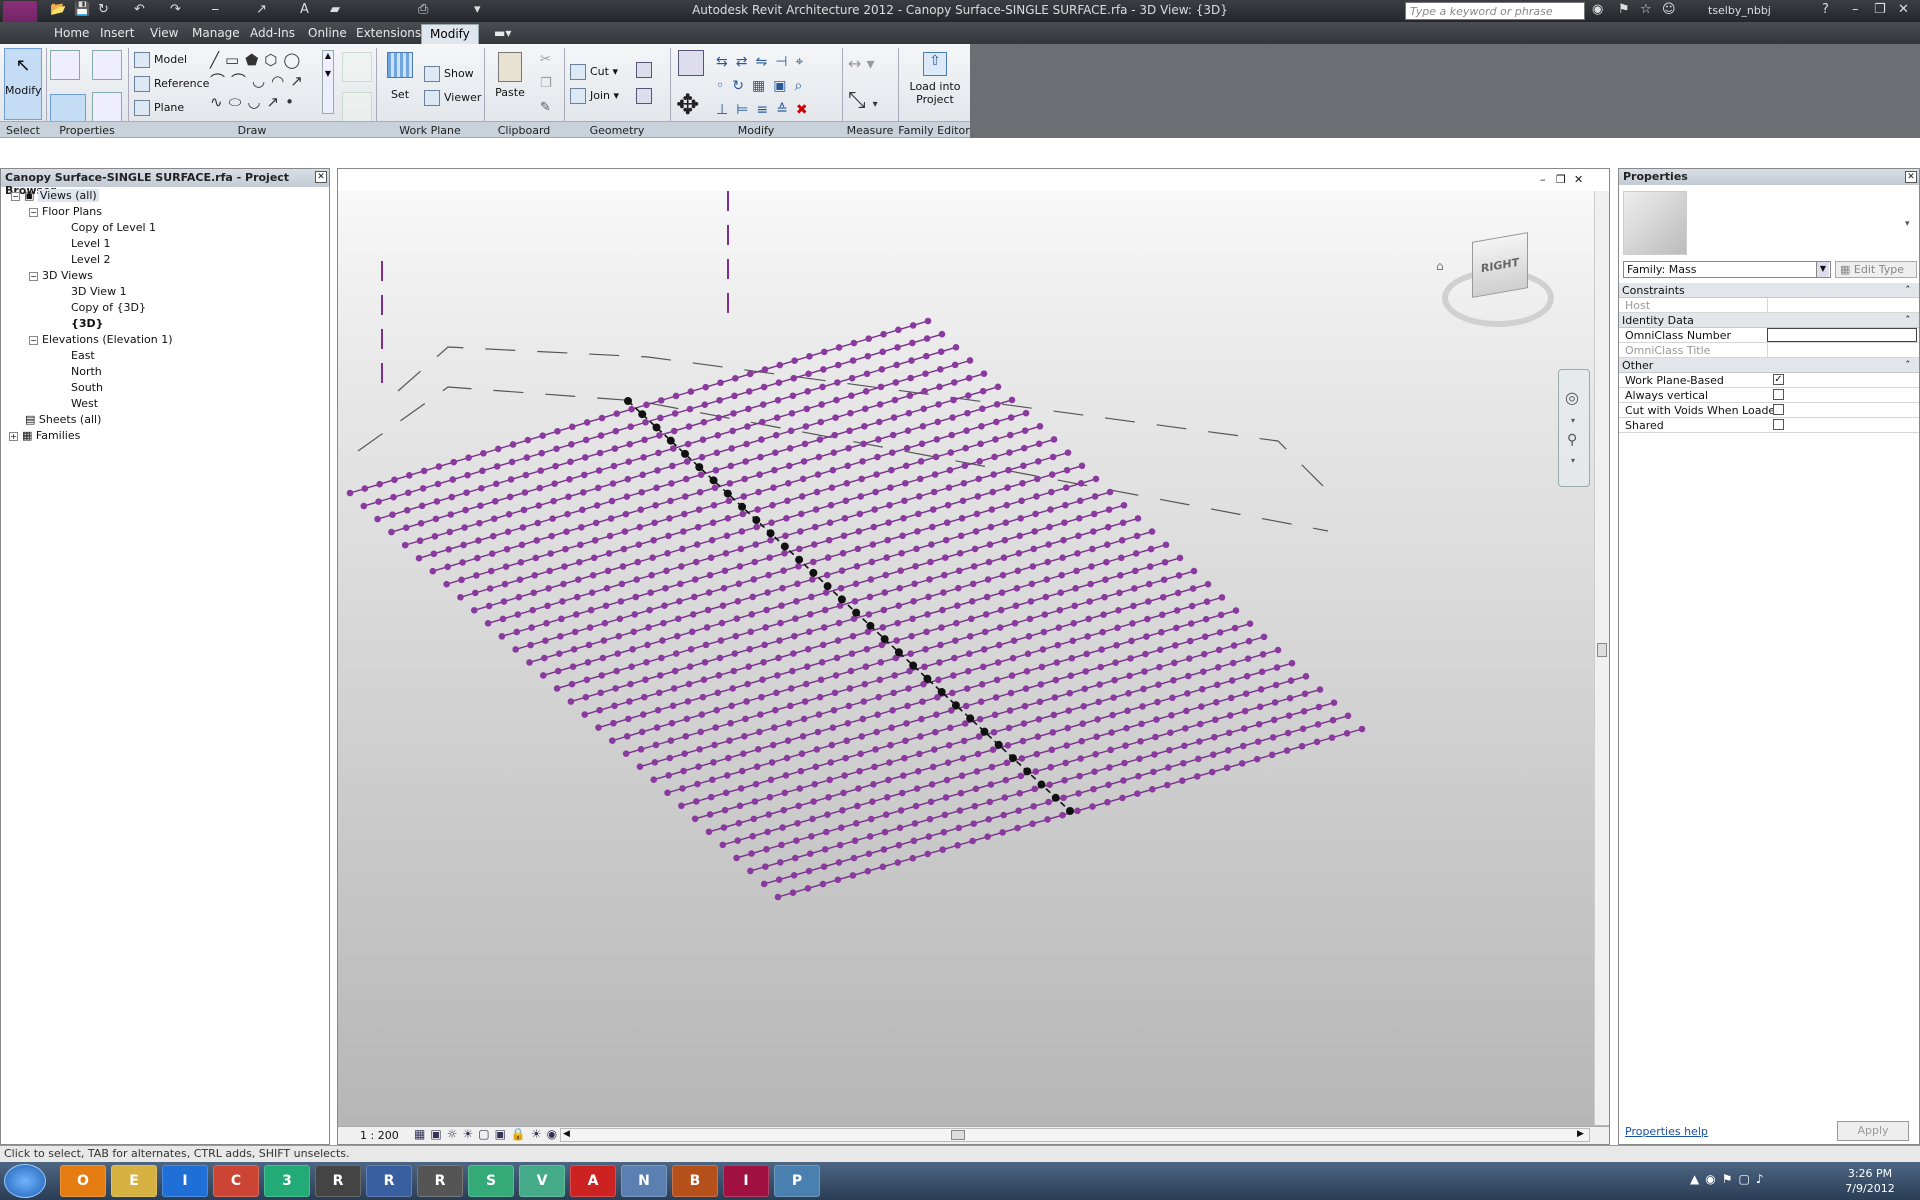  Describe the element at coordinates (1876, 269) in the screenshot. I see `edit-type-button: ▦ Edit Type` at that location.